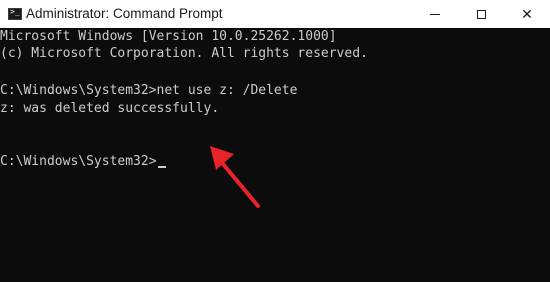 The image size is (550, 282). I want to click on close-button: ✕, so click(527, 14).